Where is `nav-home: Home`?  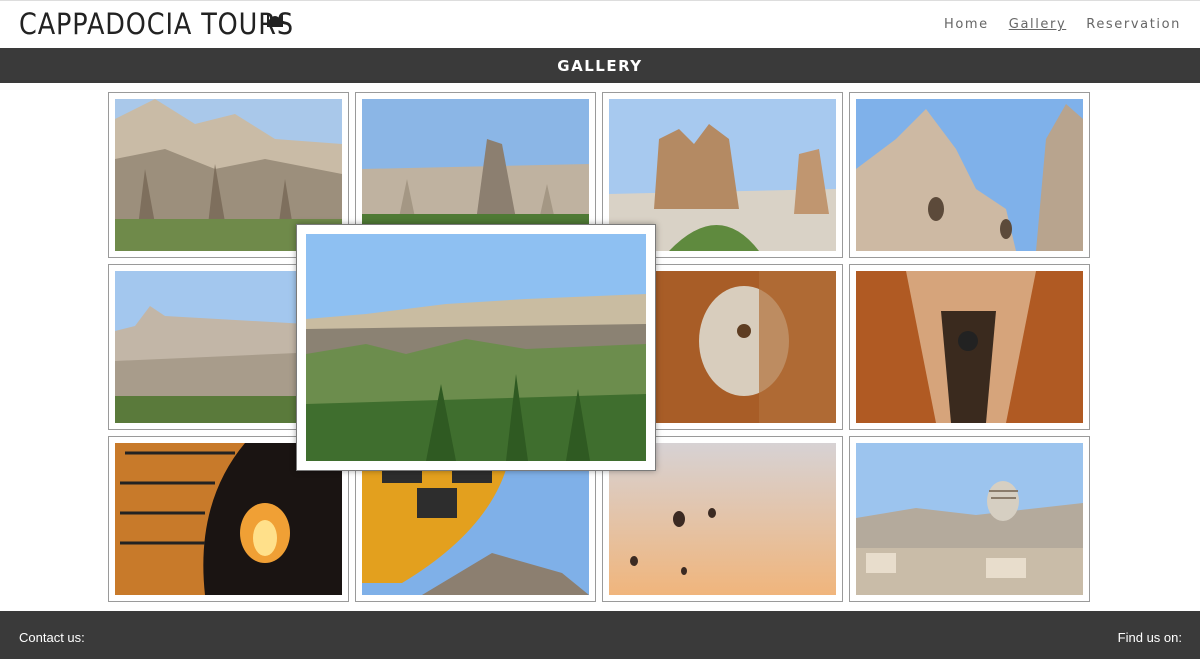 nav-home: Home is located at coordinates (966, 24).